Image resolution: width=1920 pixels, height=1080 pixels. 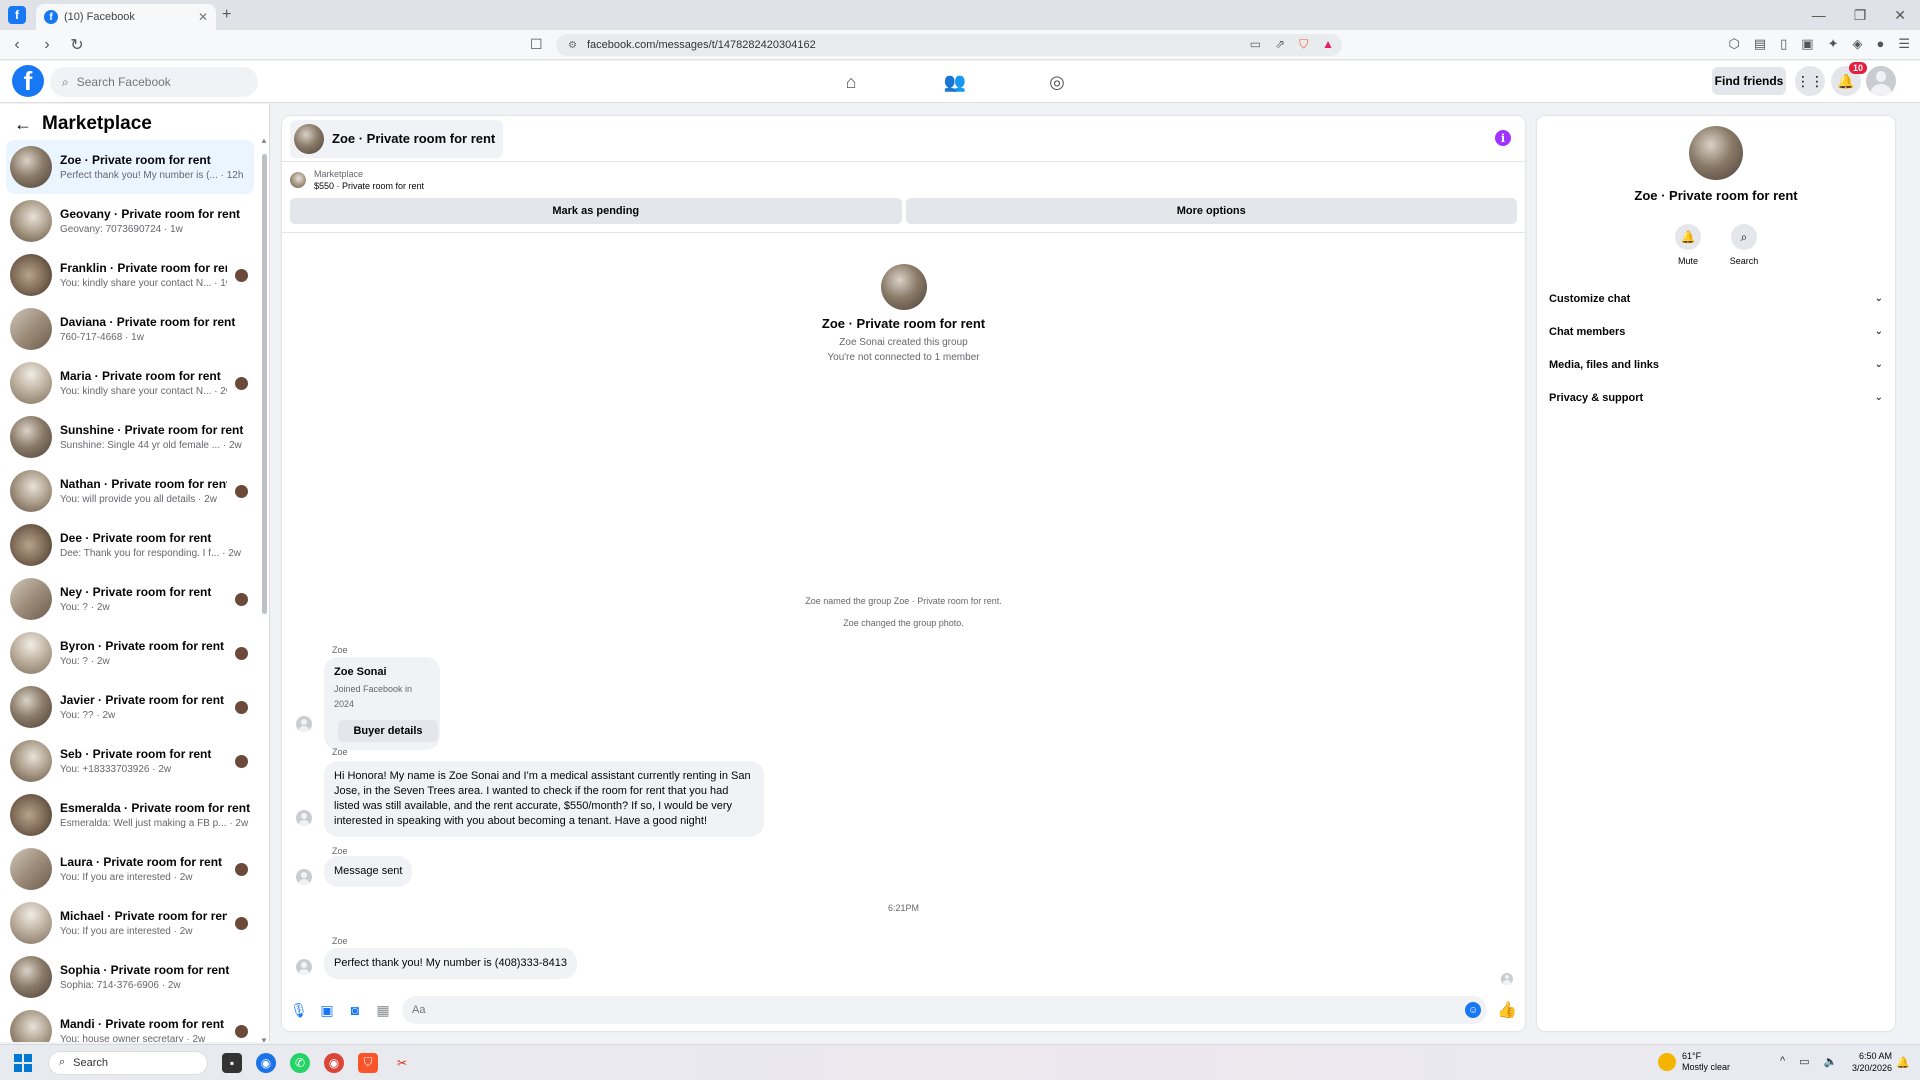 I want to click on chat-title-button: Zoe · Private room for rent, so click(x=397, y=138).